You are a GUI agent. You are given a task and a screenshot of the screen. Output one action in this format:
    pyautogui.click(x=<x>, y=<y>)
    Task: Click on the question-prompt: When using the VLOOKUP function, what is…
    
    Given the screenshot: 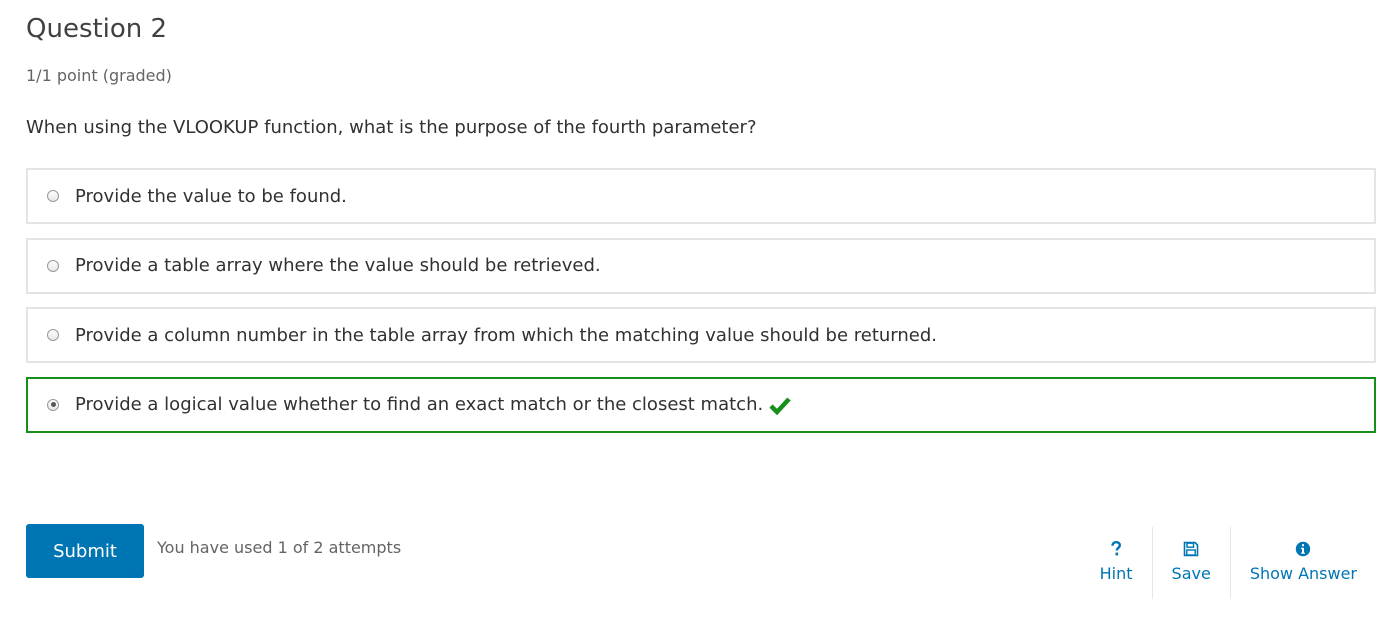 What is the action you would take?
    pyautogui.click(x=391, y=127)
    